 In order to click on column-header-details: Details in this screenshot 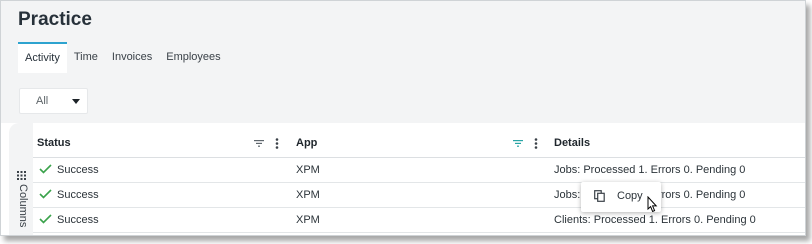, I will do `click(572, 143)`.